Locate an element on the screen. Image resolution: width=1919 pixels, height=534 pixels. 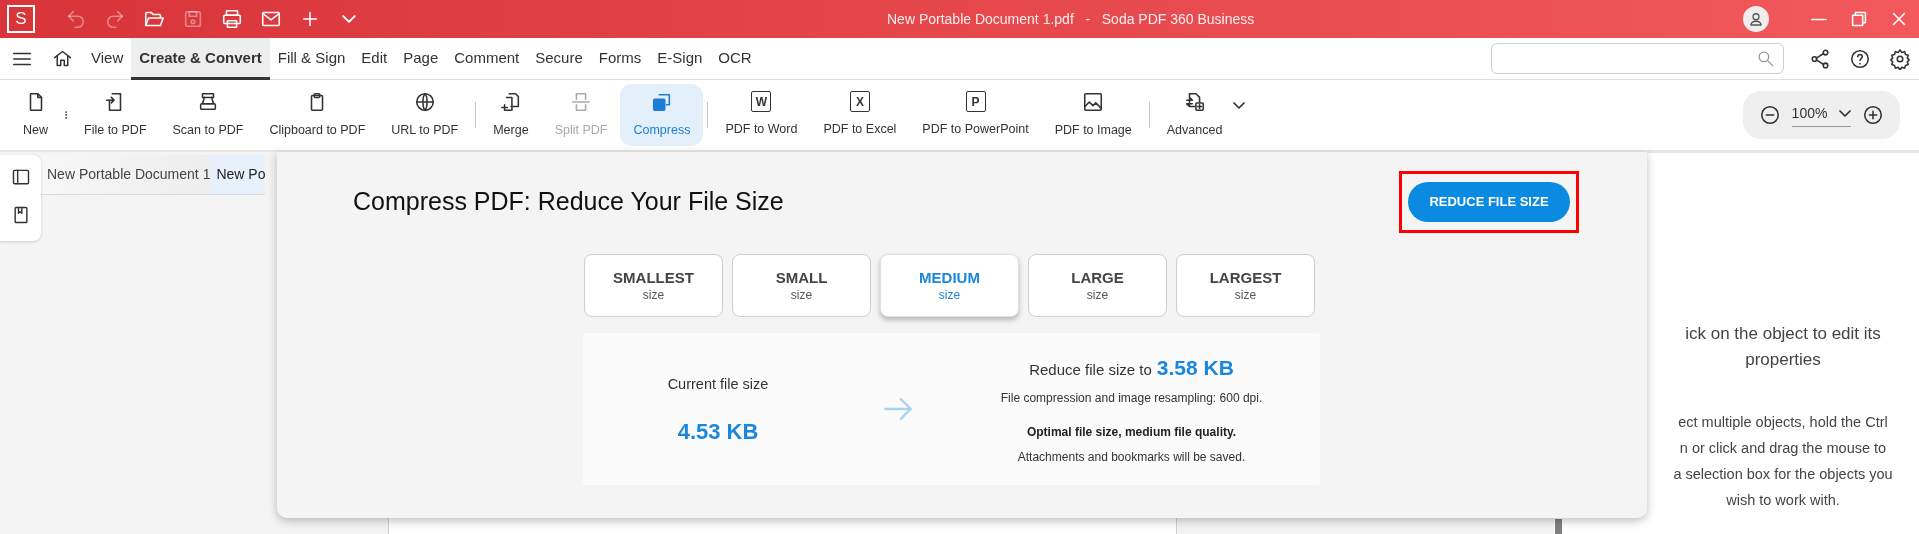
search-icon is located at coordinates (1765, 58).